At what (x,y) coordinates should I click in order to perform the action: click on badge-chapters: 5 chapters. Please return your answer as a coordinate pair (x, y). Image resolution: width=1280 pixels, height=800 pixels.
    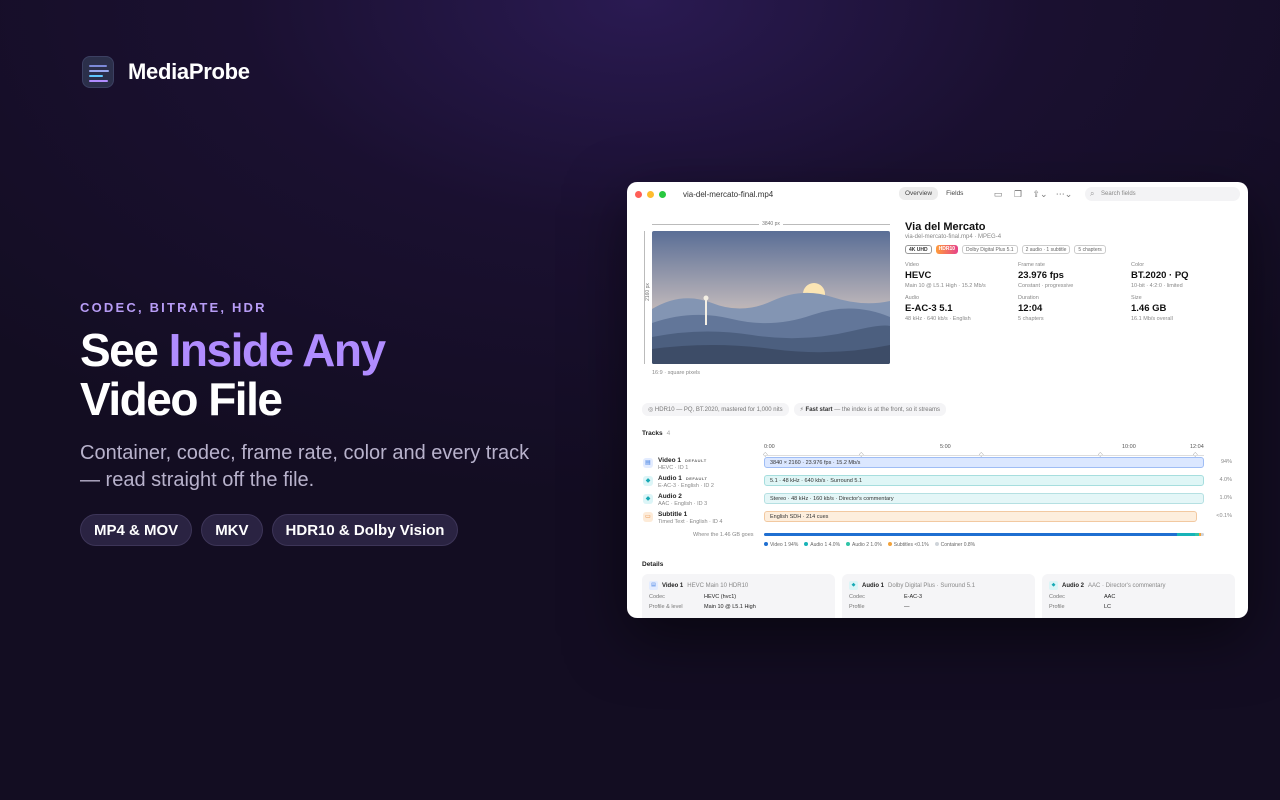
    Looking at the image, I should click on (1090, 249).